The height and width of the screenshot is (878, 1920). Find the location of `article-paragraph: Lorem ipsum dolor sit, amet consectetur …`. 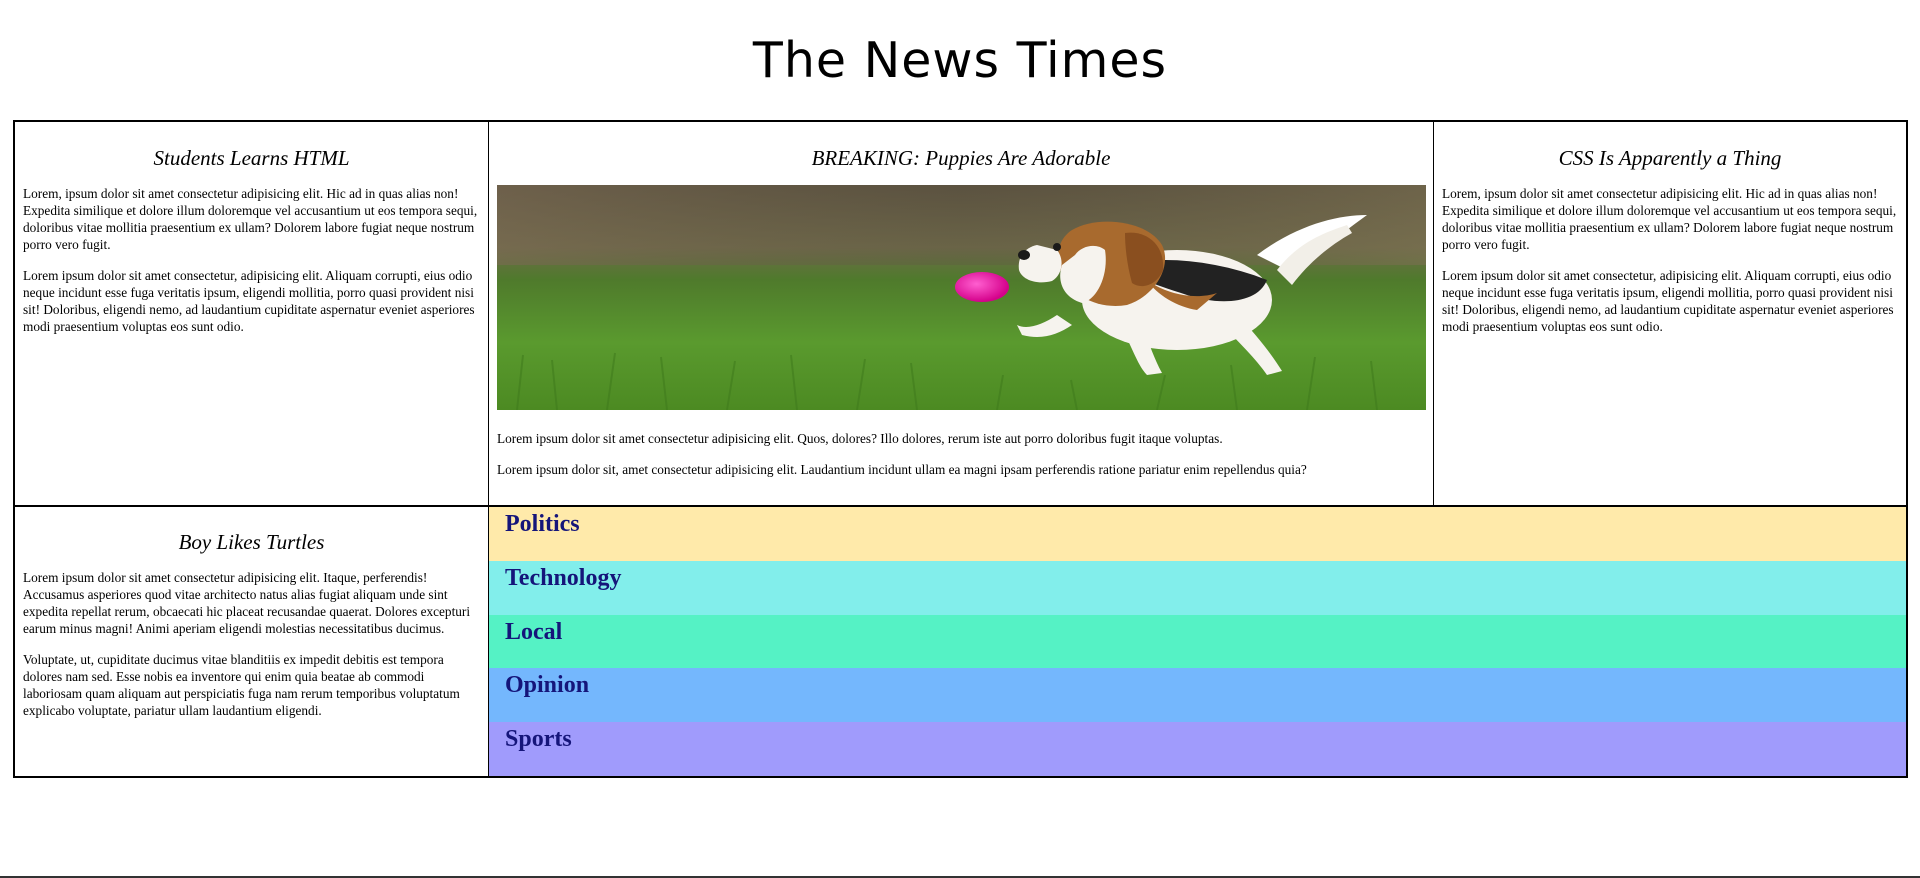

article-paragraph: Lorem ipsum dolor sit, amet consectetur … is located at coordinates (902, 469).